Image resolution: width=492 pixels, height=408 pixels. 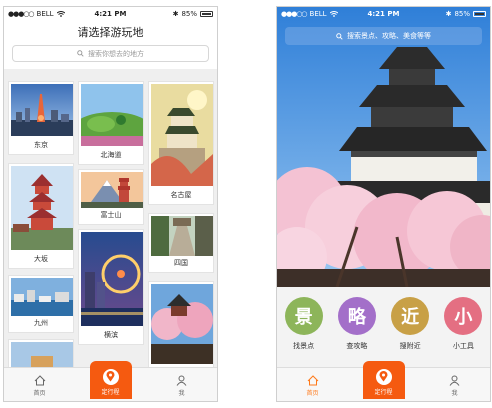 I want to click on search-input: 搜索景点、攻略、美食等等, so click(x=383, y=36).